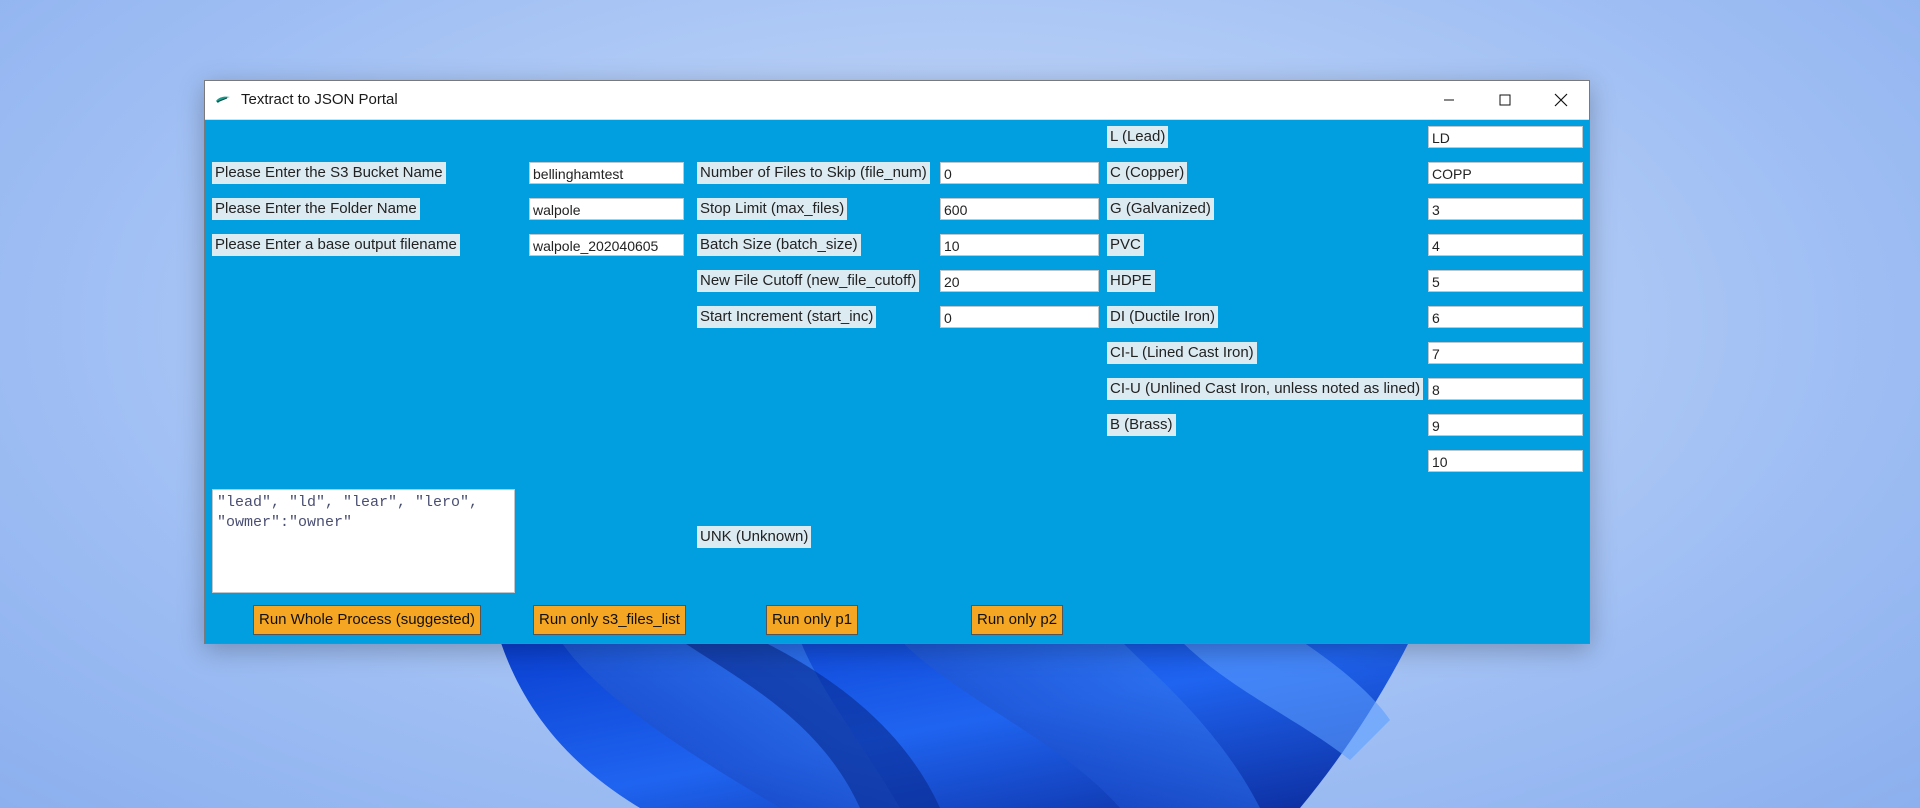 This screenshot has height=808, width=1920. Describe the element at coordinates (1147, 173) in the screenshot. I see `material-copper-label: C (Copper)` at that location.